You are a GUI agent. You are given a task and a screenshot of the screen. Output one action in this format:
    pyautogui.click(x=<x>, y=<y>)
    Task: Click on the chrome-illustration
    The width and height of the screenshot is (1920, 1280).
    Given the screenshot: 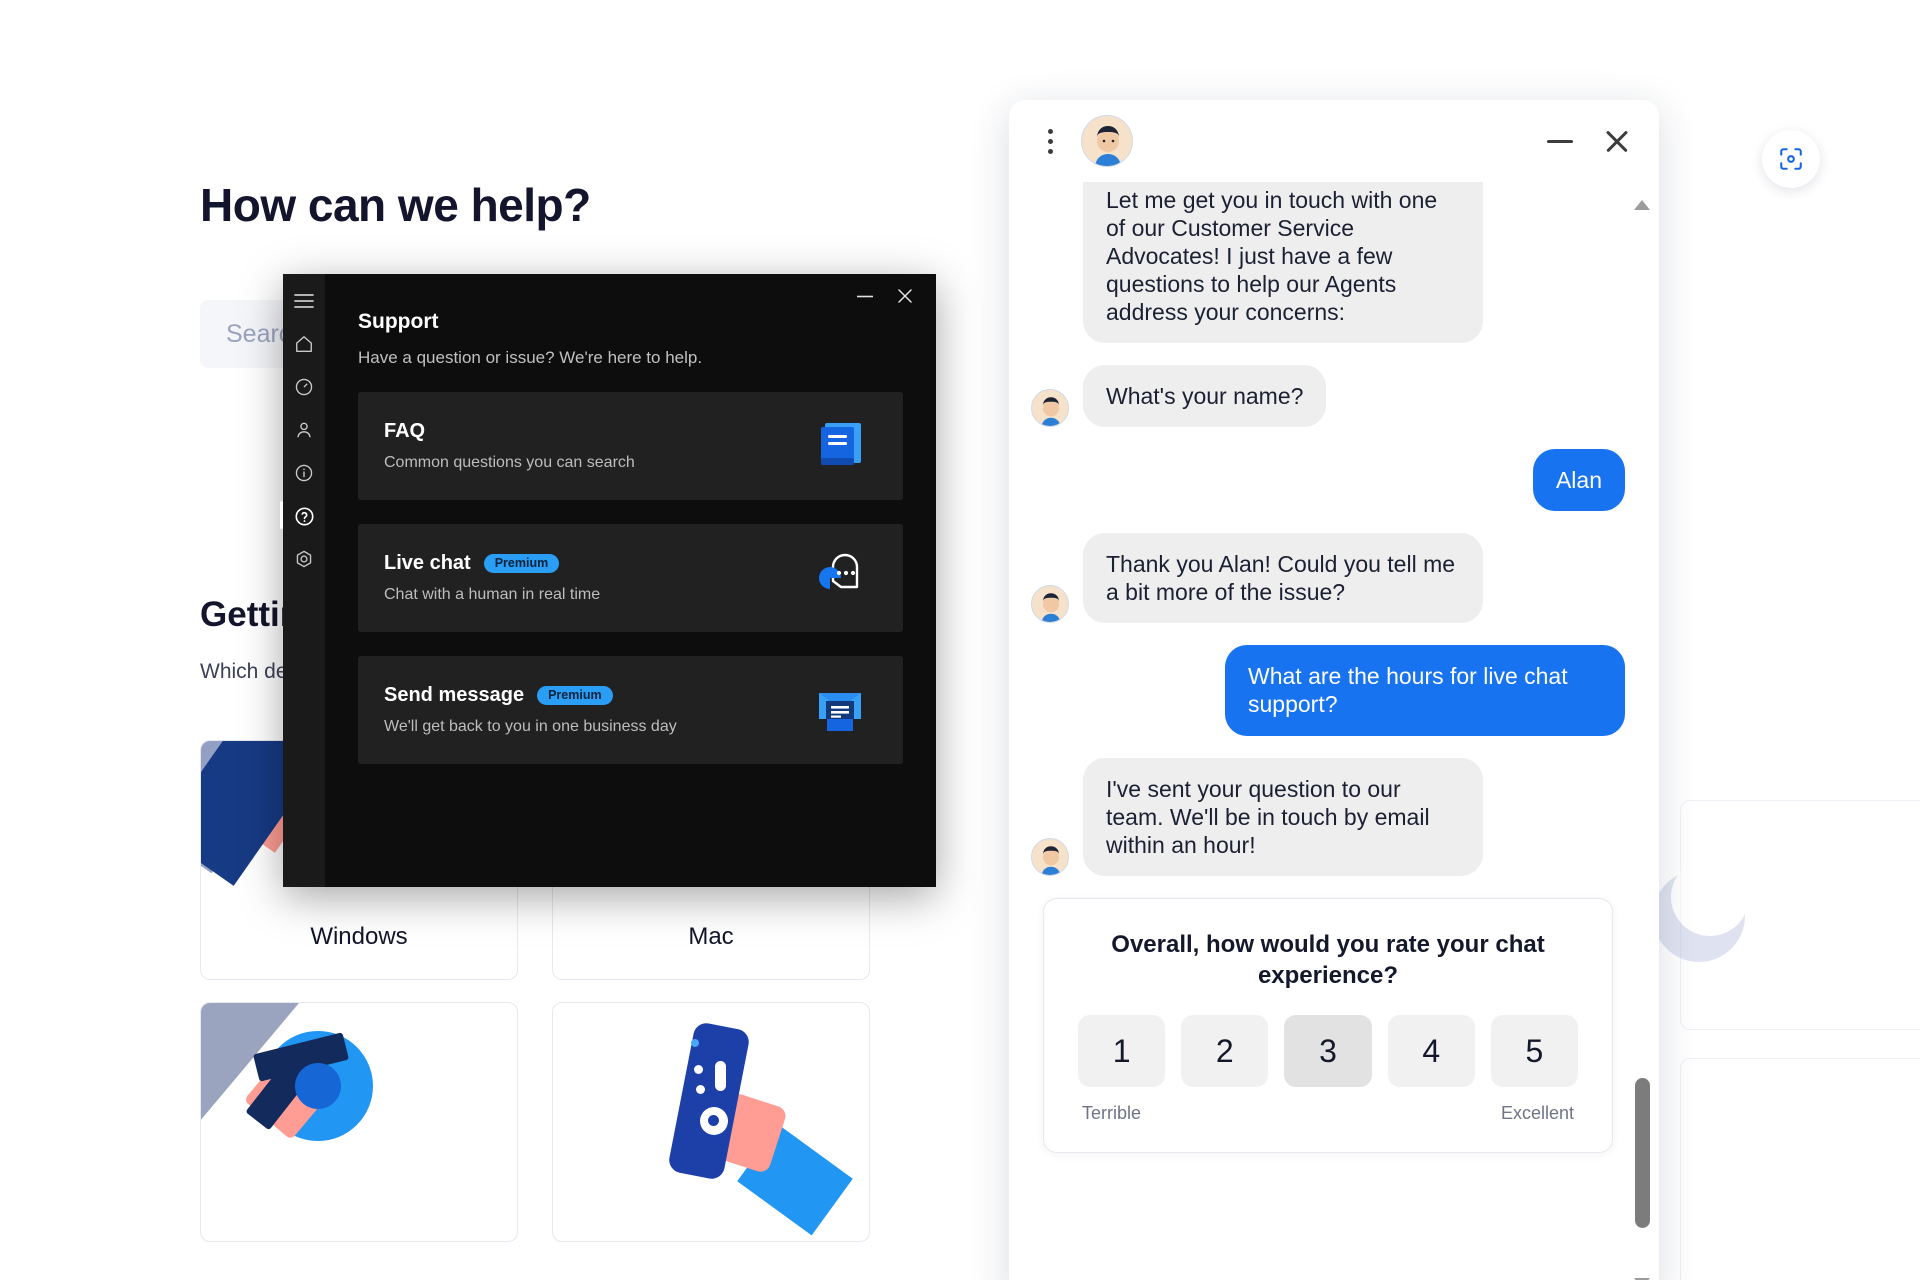 What is the action you would take?
    pyautogui.click(x=359, y=1122)
    